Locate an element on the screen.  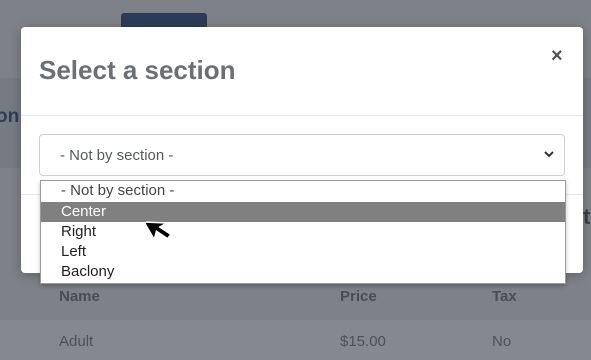
modal-title: Select a section is located at coordinates (137, 70).